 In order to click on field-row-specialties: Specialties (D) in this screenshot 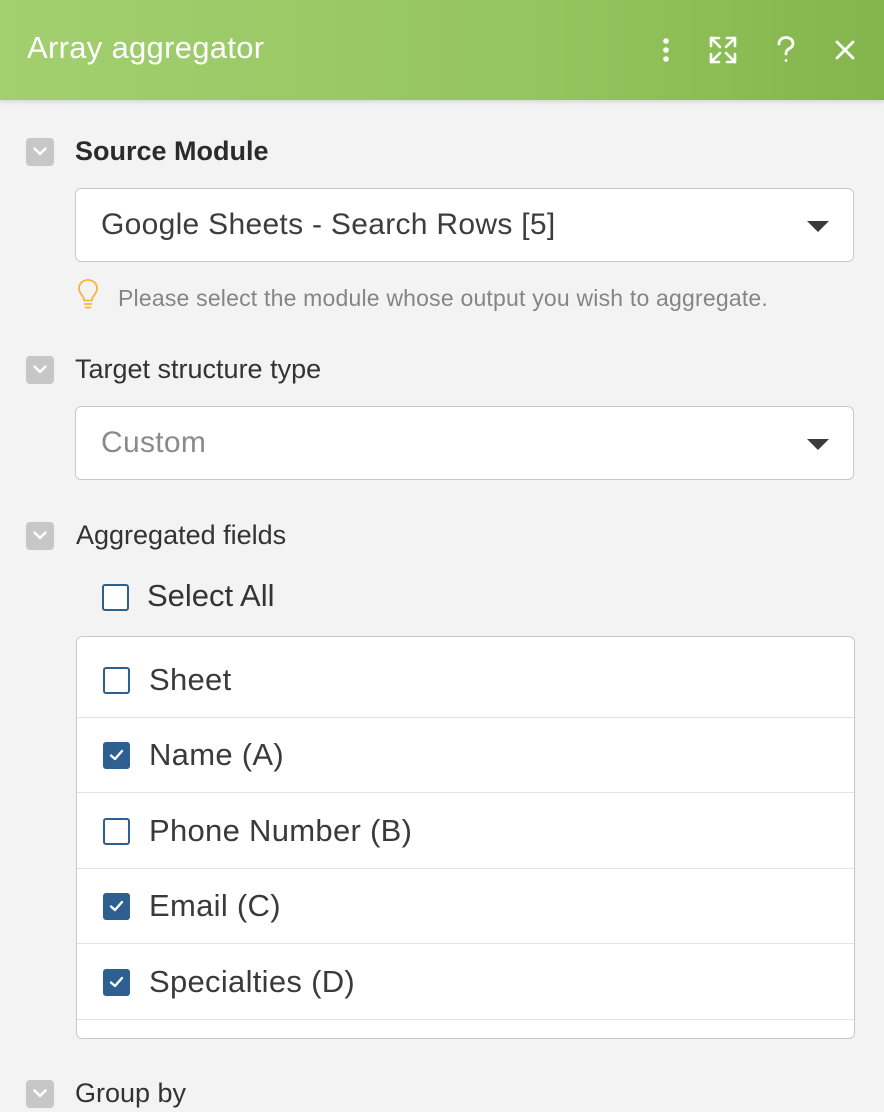, I will do `click(465, 982)`.